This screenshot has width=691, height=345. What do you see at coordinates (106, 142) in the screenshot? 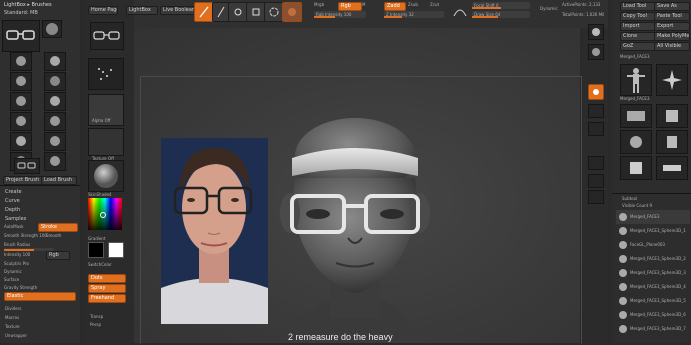
I see `texture-tile` at bounding box center [106, 142].